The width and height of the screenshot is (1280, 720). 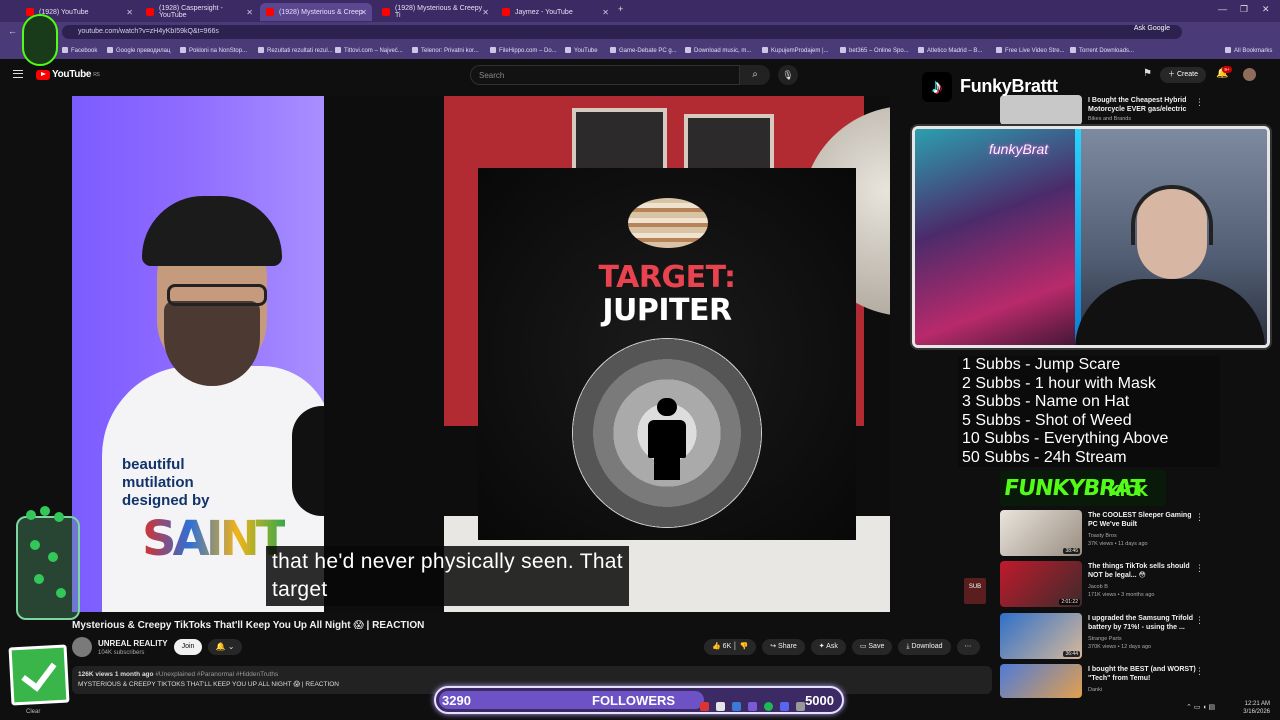 I want to click on ask-label: Ask, so click(x=832, y=646).